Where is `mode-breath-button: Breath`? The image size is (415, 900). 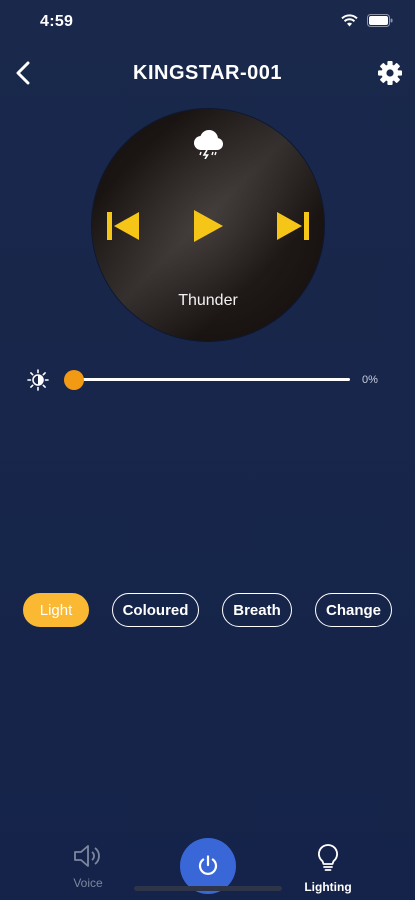 mode-breath-button: Breath is located at coordinates (257, 610).